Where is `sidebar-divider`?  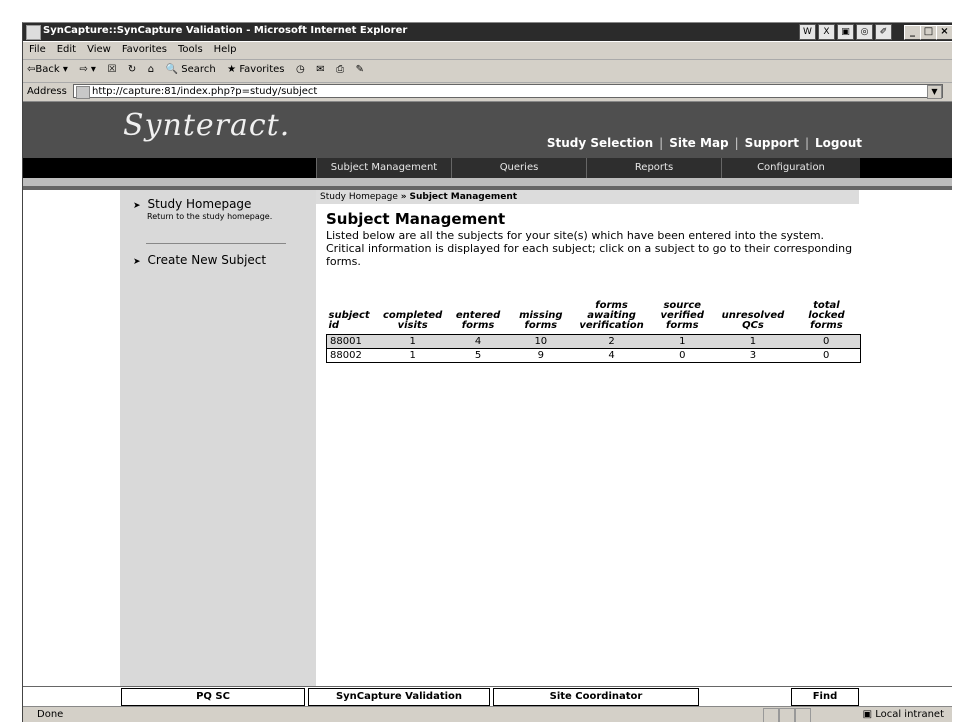
sidebar-divider is located at coordinates (216, 243).